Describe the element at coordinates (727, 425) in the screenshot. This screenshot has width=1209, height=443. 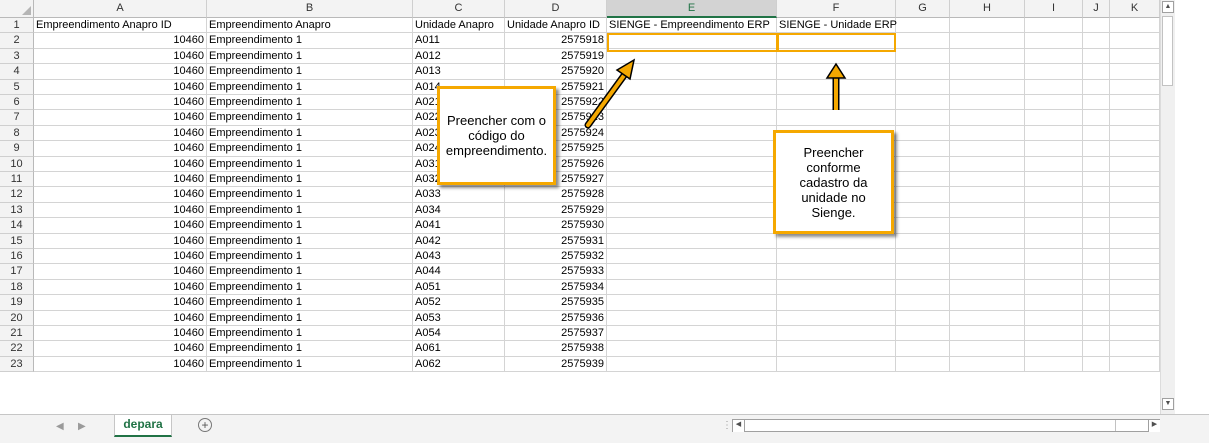
I see `split-handle-icon: ⋮` at that location.